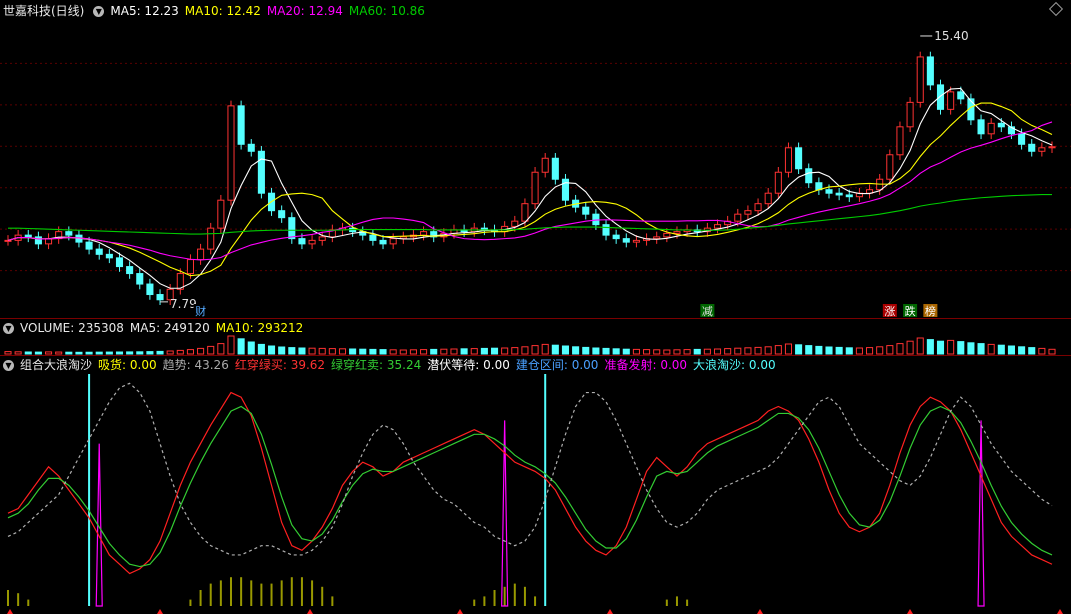 Image resolution: width=1071 pixels, height=614 pixels. I want to click on event-marker: 财, so click(200, 311).